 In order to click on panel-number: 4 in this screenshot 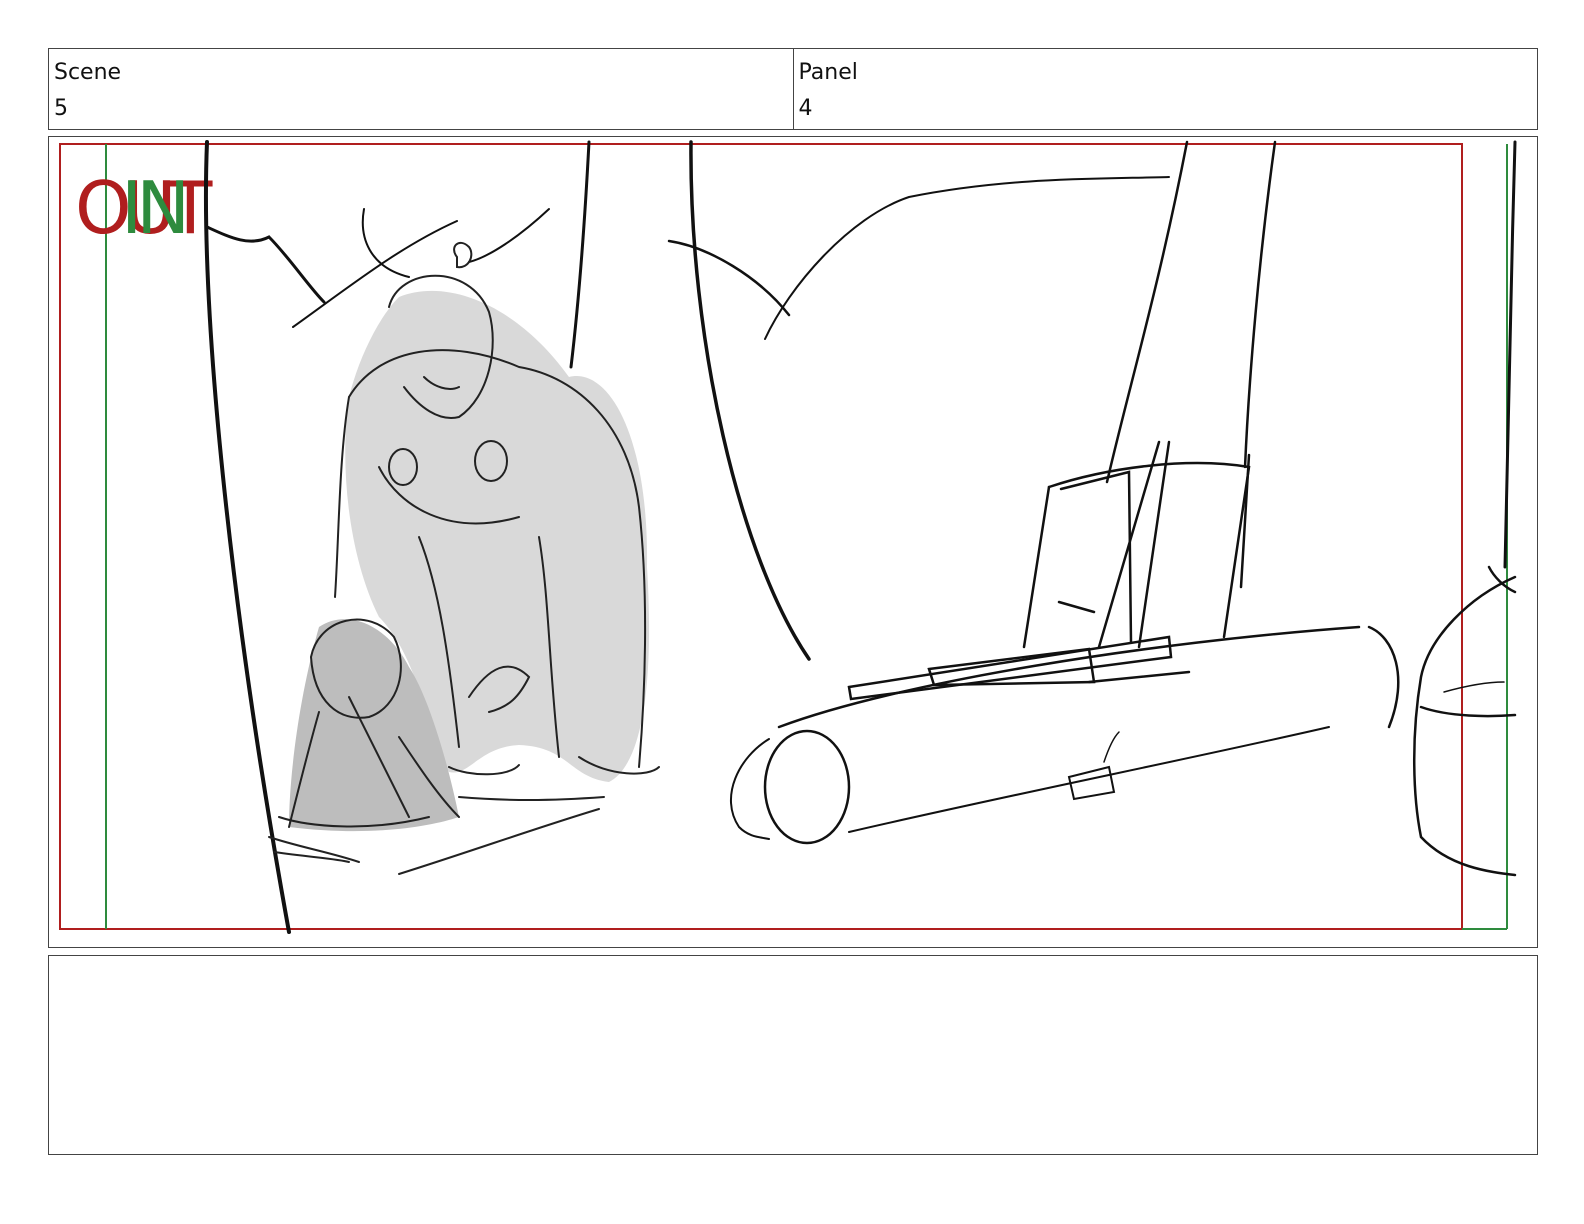, I will do `click(805, 108)`.